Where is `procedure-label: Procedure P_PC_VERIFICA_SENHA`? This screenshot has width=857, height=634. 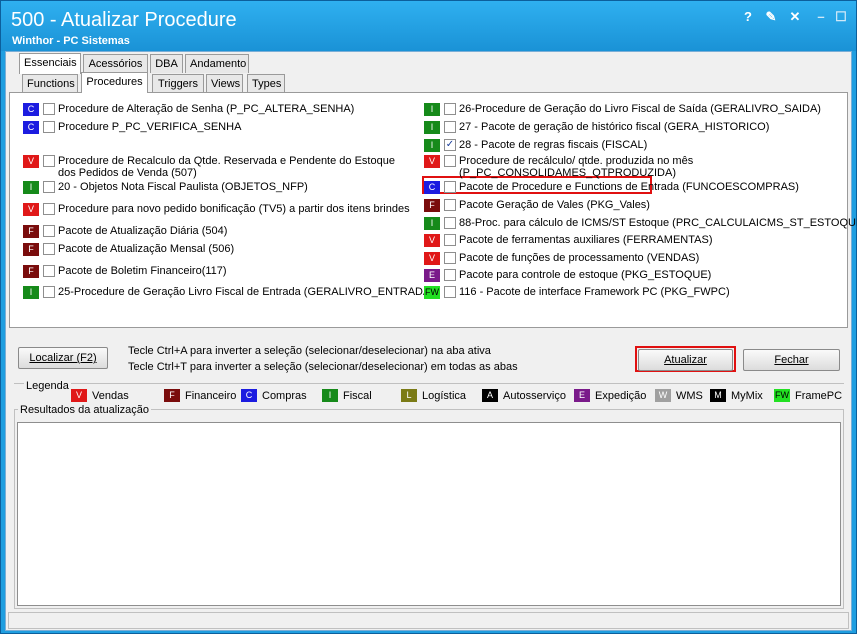
procedure-label: Procedure P_PC_VERIFICA_SENHA is located at coordinates (150, 127).